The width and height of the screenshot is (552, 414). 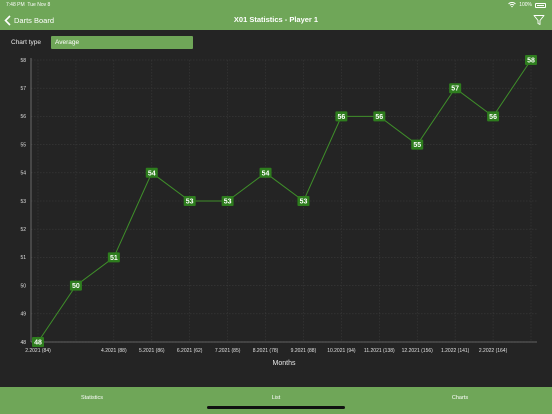 I want to click on filter-icon, so click(x=539, y=20).